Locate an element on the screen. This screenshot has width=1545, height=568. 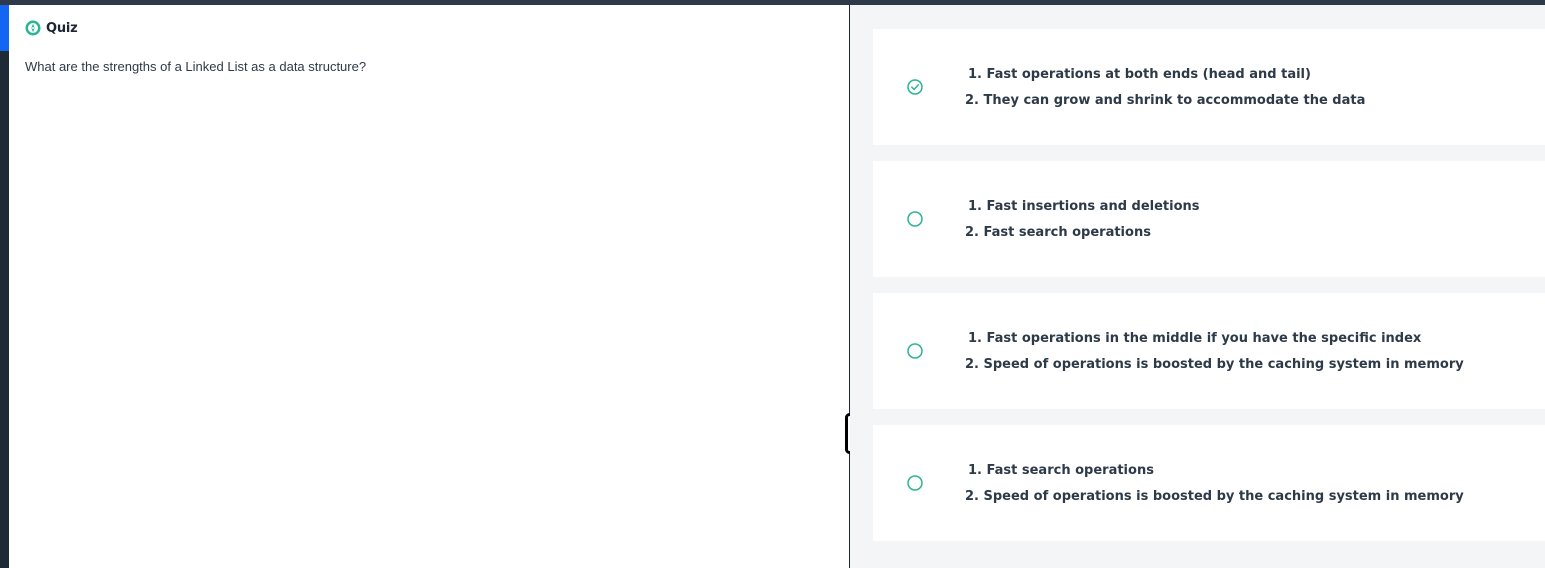
answer-option-2-line-1: 1. Fast insertions and deletions is located at coordinates (1084, 206).